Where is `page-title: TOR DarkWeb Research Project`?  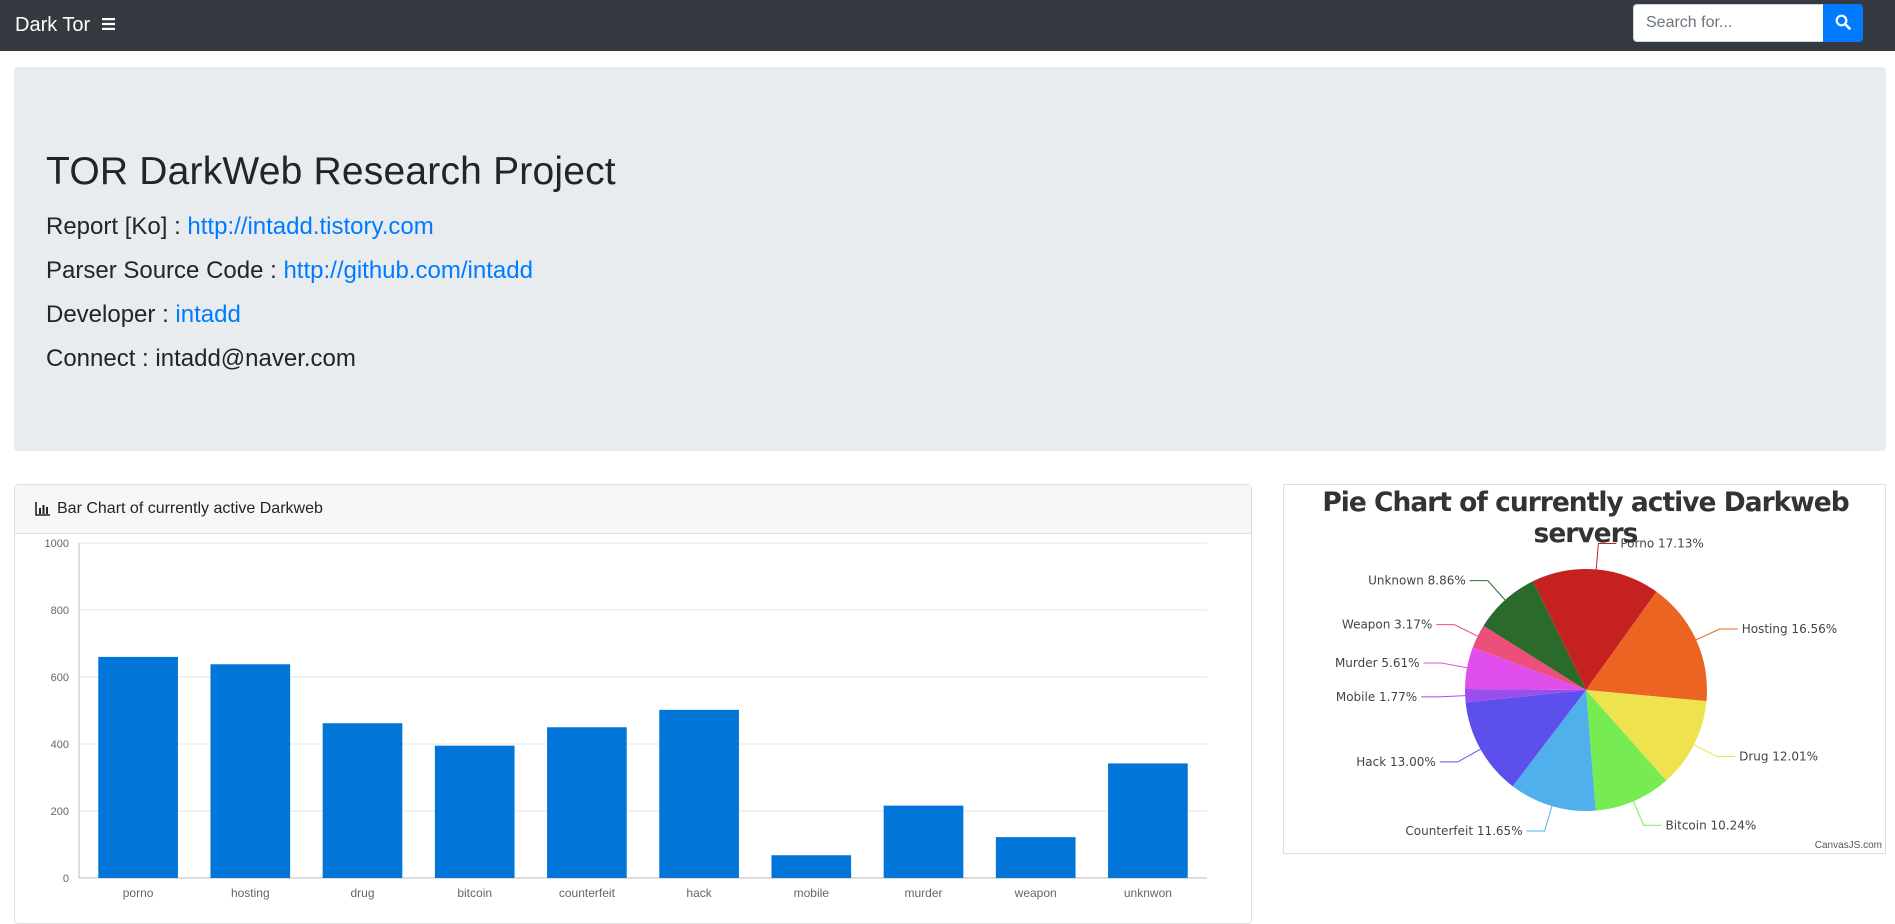
page-title: TOR DarkWeb Research Project is located at coordinates (331, 171).